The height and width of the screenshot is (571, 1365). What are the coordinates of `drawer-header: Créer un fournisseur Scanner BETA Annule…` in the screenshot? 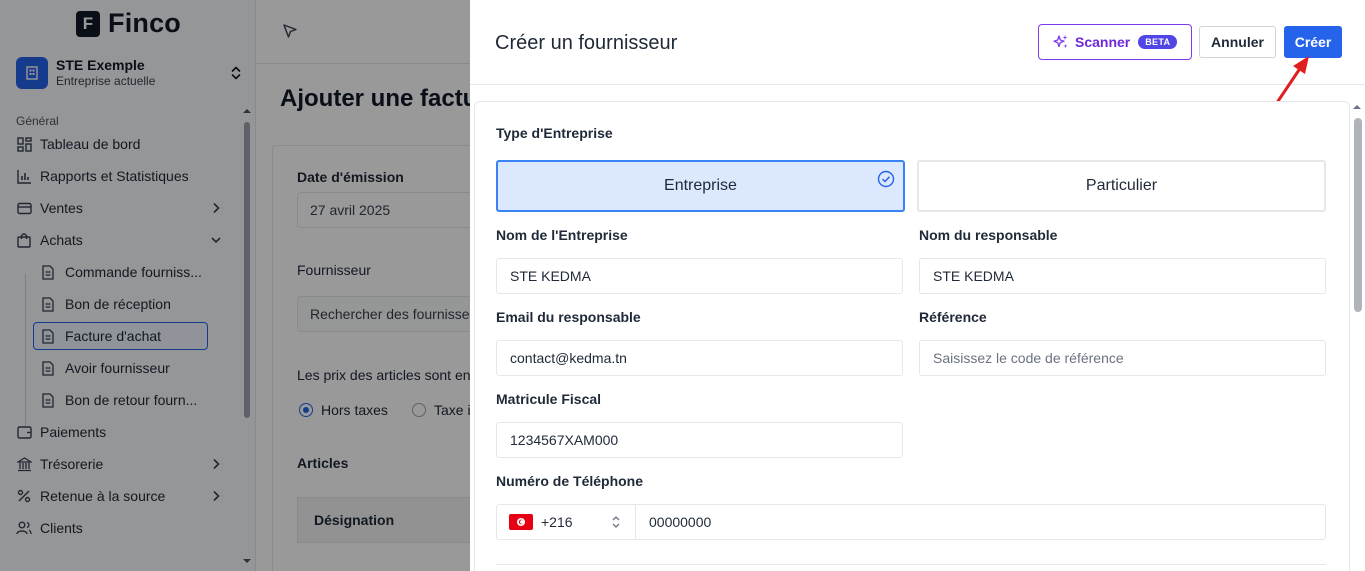 It's located at (917, 65).